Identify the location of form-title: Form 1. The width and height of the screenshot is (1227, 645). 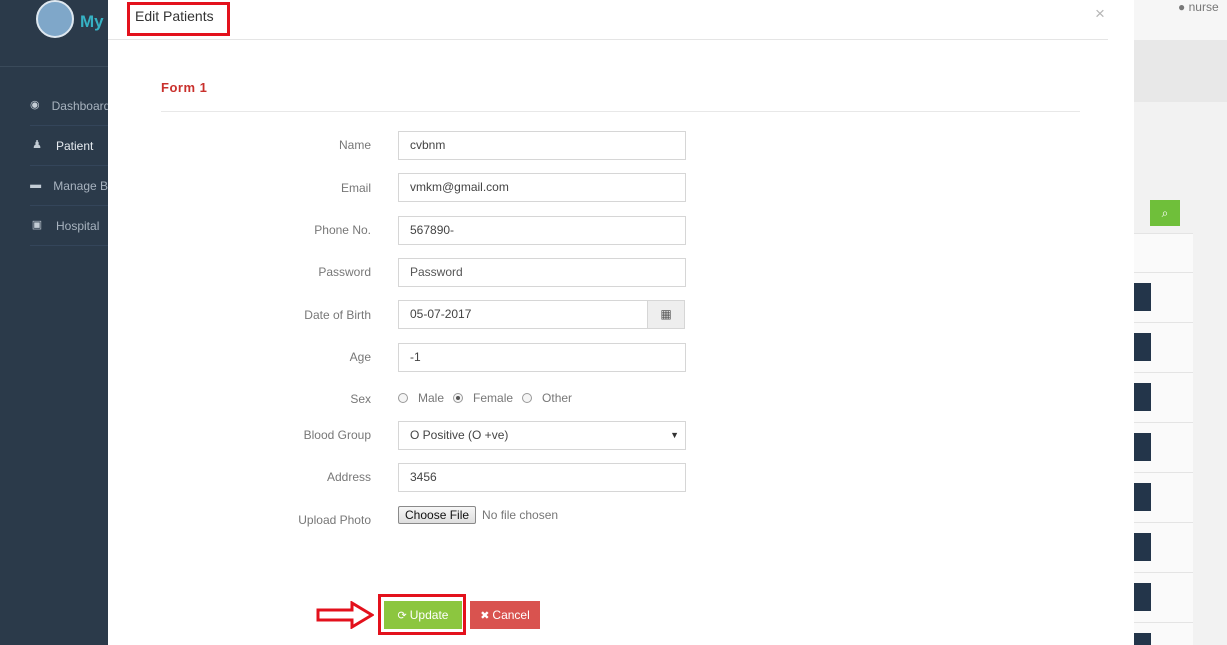
(184, 87).